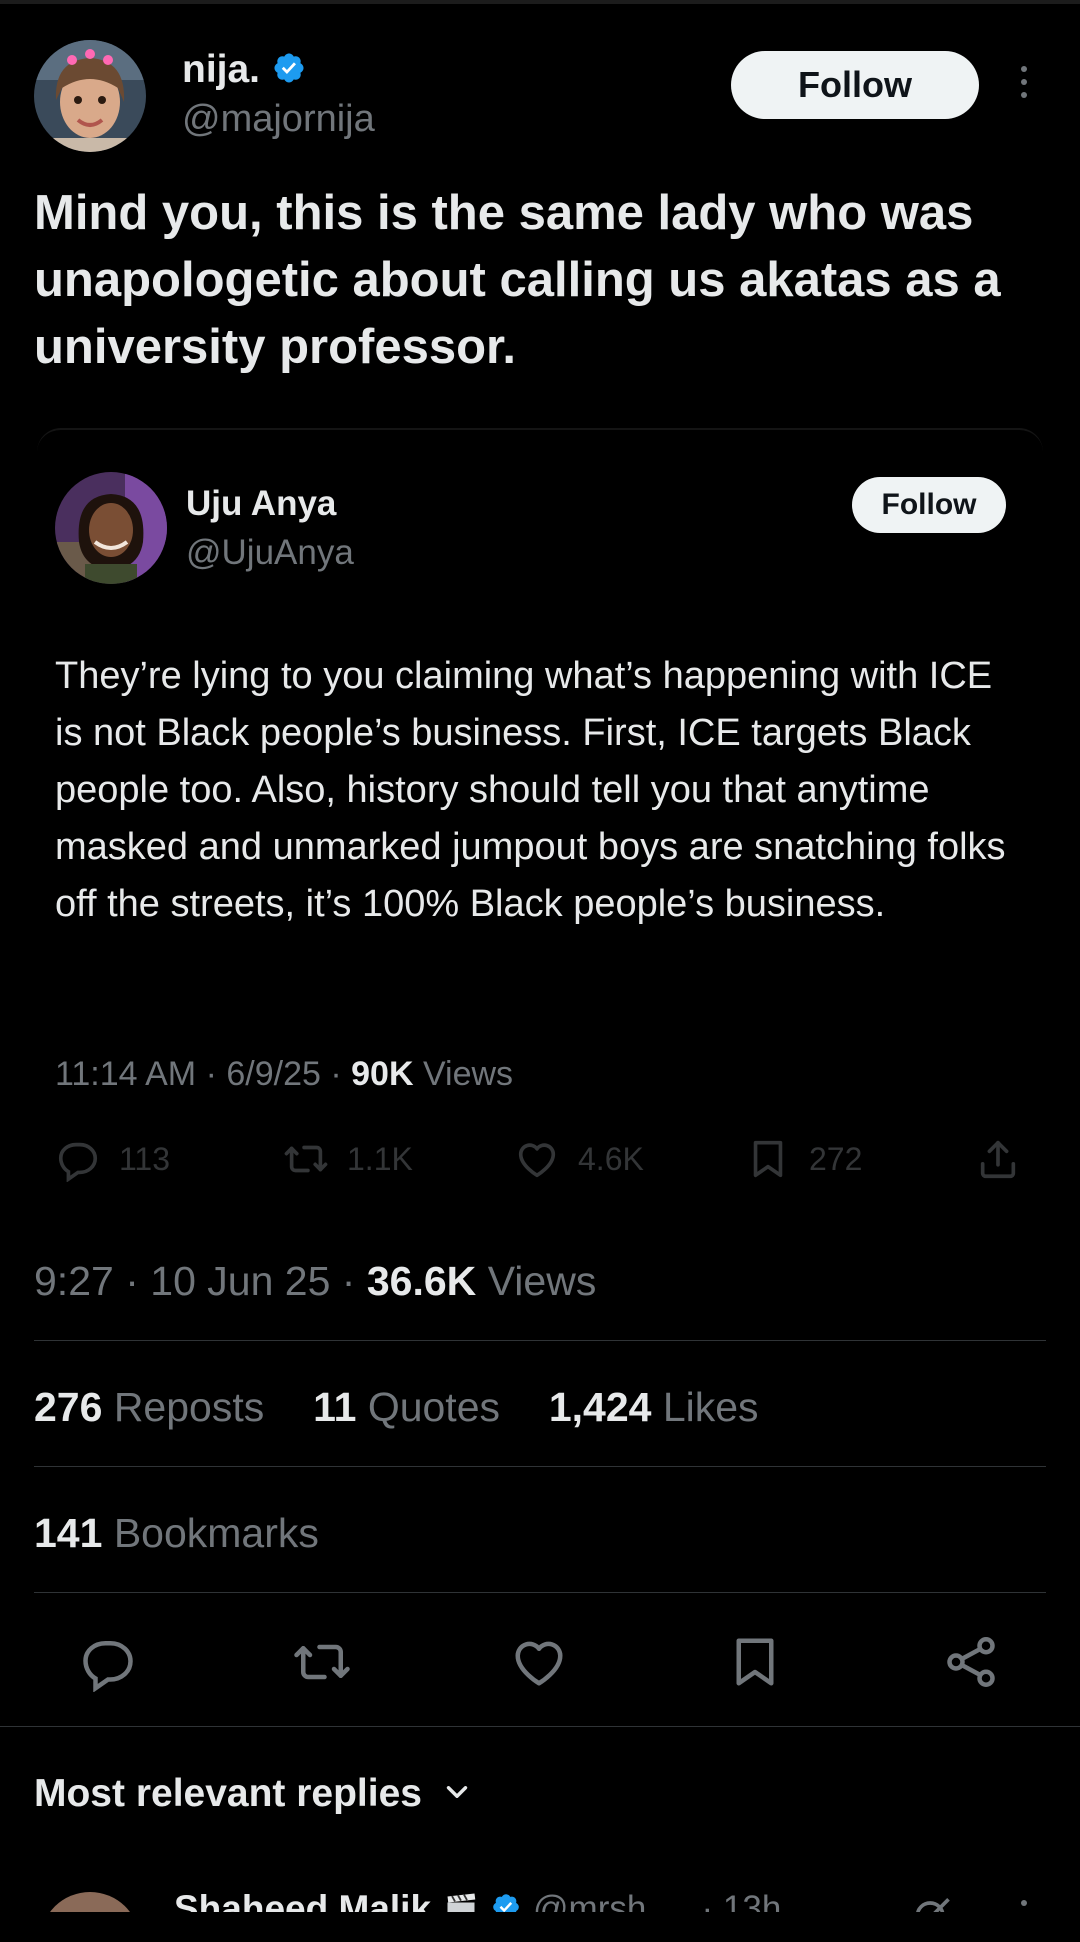 This screenshot has width=1080, height=1942. Describe the element at coordinates (261, 504) in the screenshot. I see `quoted-author-name: Uju Anya` at that location.